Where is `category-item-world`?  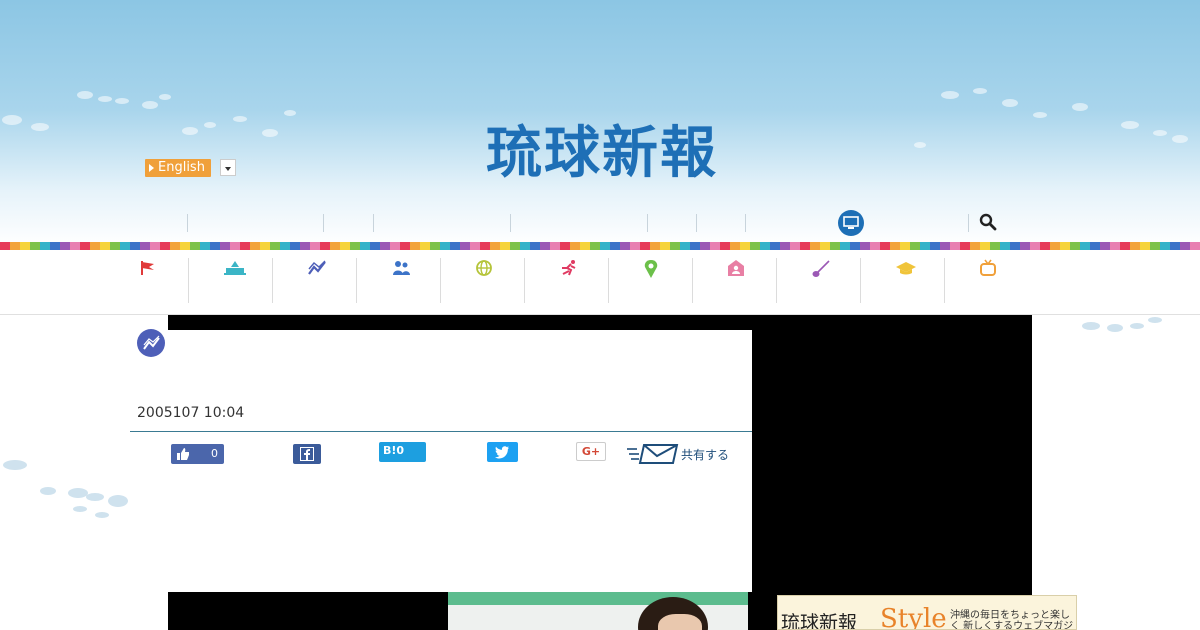 category-item-world is located at coordinates (483, 277).